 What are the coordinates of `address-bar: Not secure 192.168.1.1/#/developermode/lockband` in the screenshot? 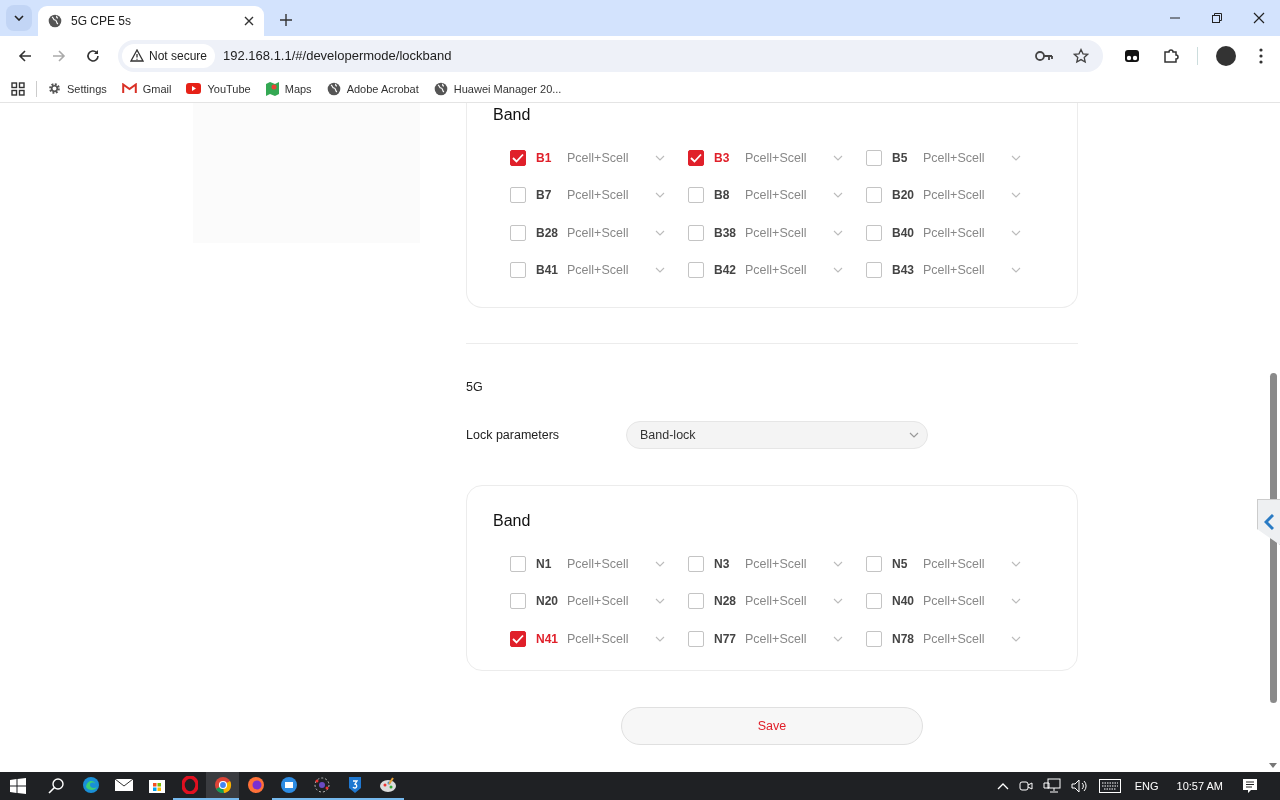 It's located at (610, 55).